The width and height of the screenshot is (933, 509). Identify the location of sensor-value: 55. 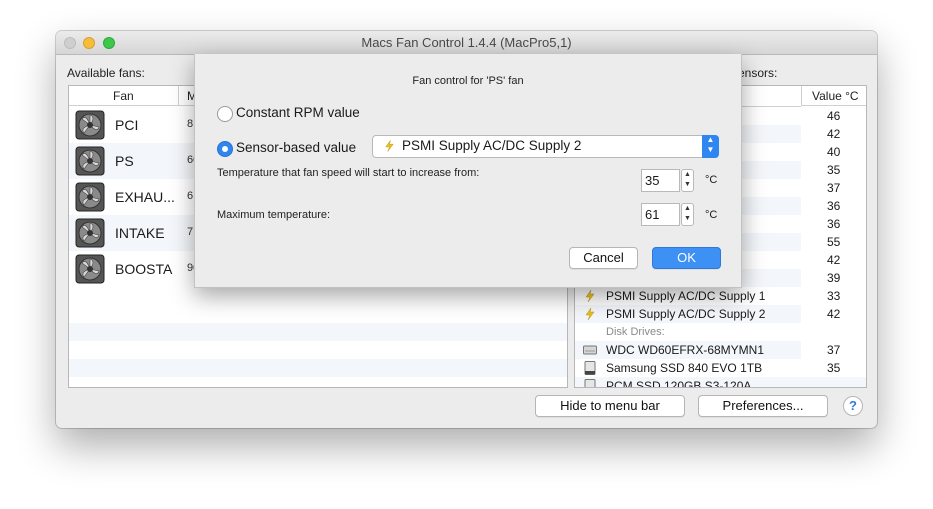
(834, 242).